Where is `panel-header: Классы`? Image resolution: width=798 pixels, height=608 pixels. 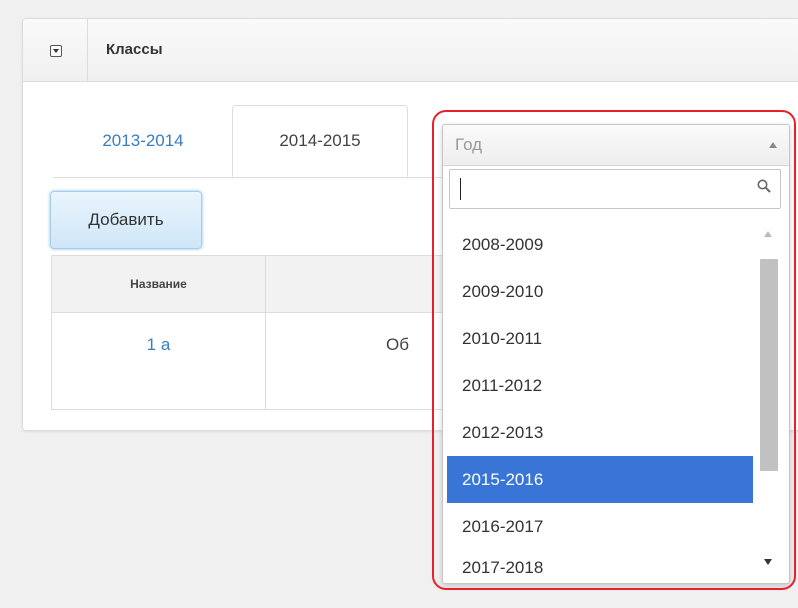
panel-header: Классы is located at coordinates (410, 50).